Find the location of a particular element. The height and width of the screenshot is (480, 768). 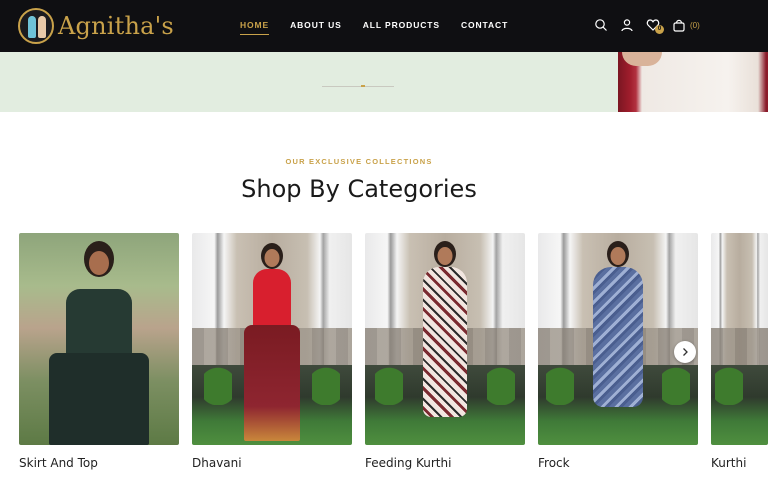

logo-emblem-icon is located at coordinates (36, 26).